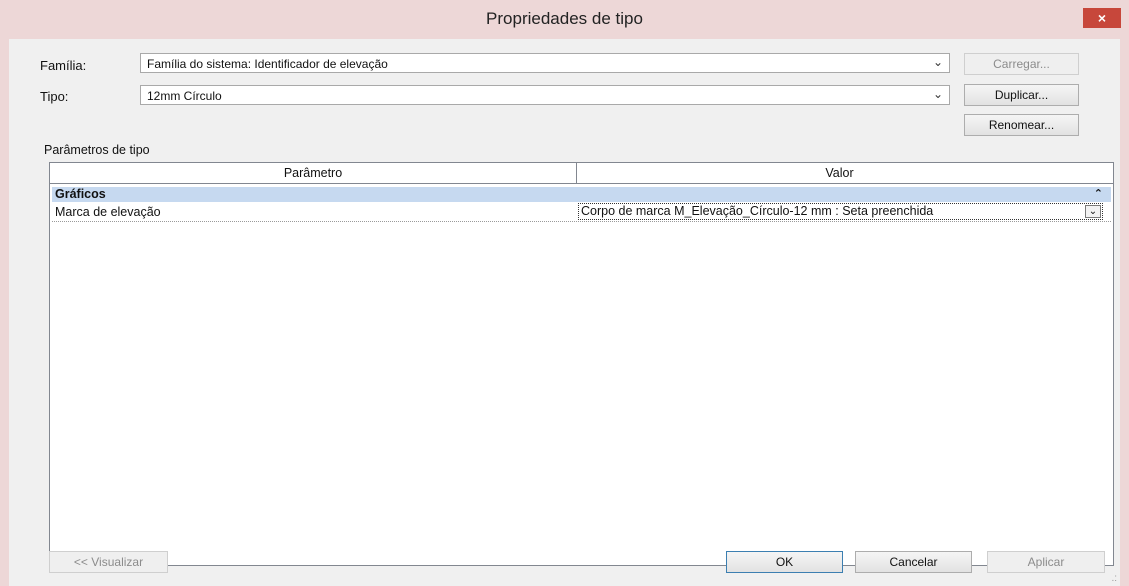  I want to click on dialog-title: Propriedades de tipo, so click(564, 18).